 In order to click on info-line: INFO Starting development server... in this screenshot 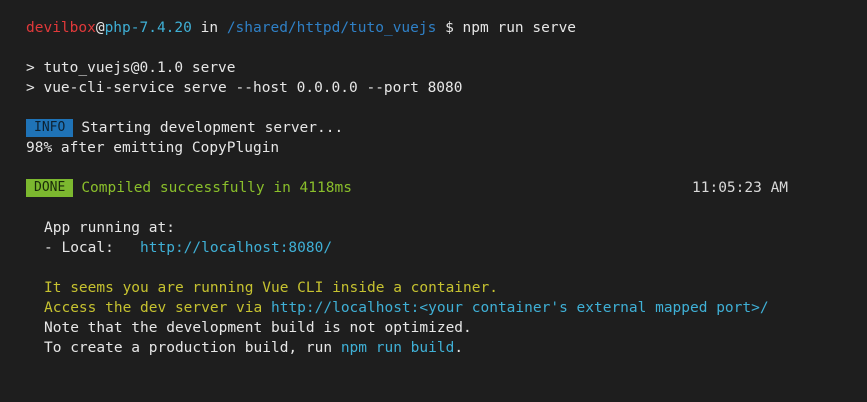, I will do `click(184, 128)`.